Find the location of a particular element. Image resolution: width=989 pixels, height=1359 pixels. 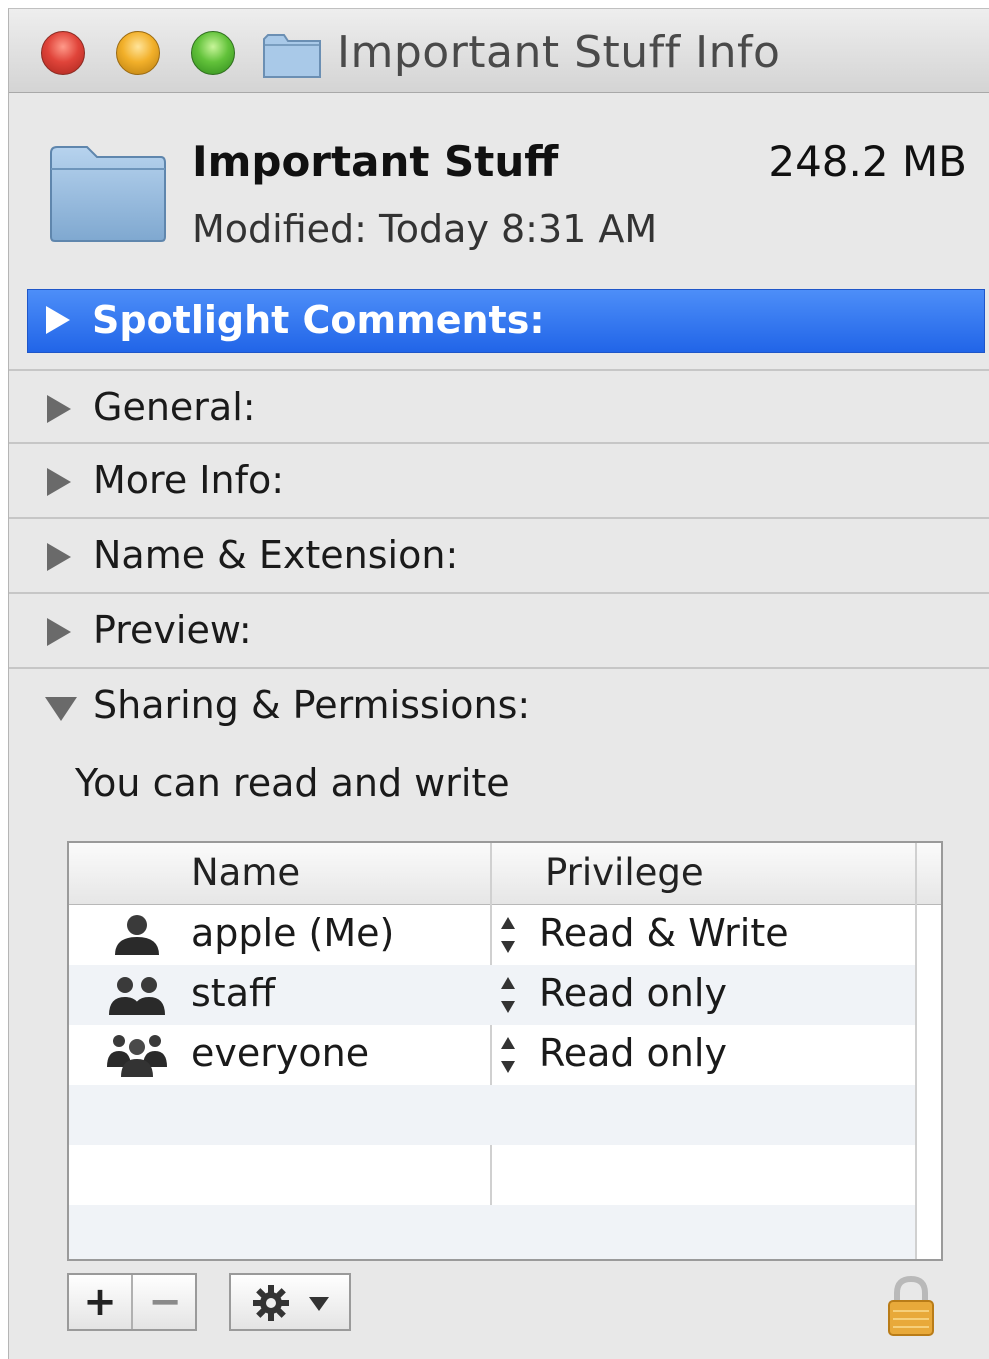

remove-user-button: − is located at coordinates (165, 1302).